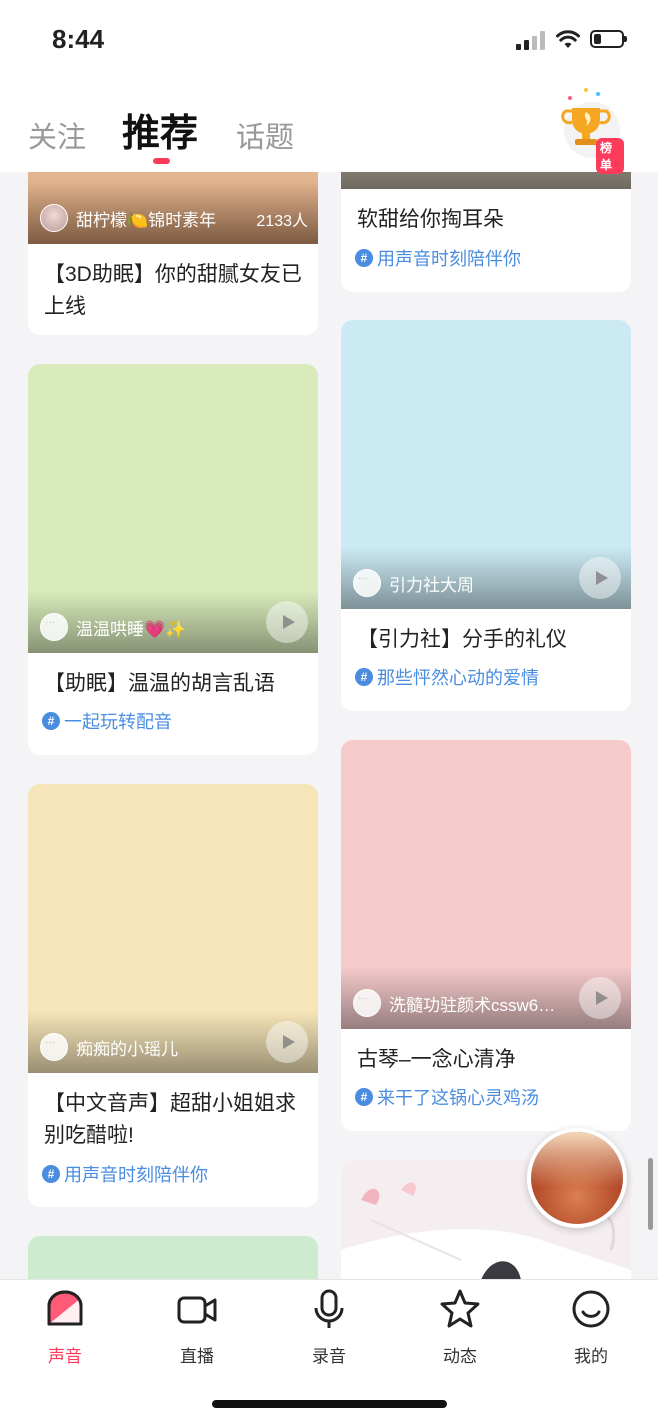  What do you see at coordinates (57, 135) in the screenshot?
I see `tab-follow: 关注` at bounding box center [57, 135].